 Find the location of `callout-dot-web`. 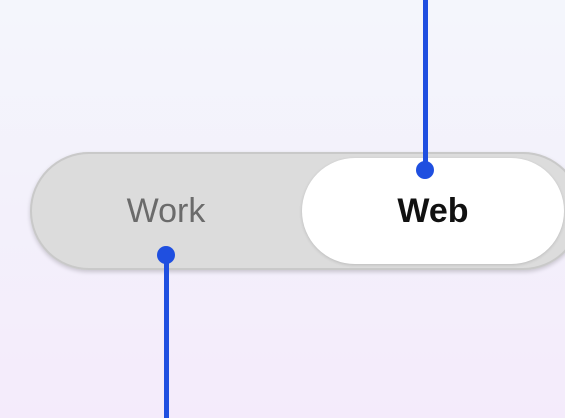

callout-dot-web is located at coordinates (425, 170).